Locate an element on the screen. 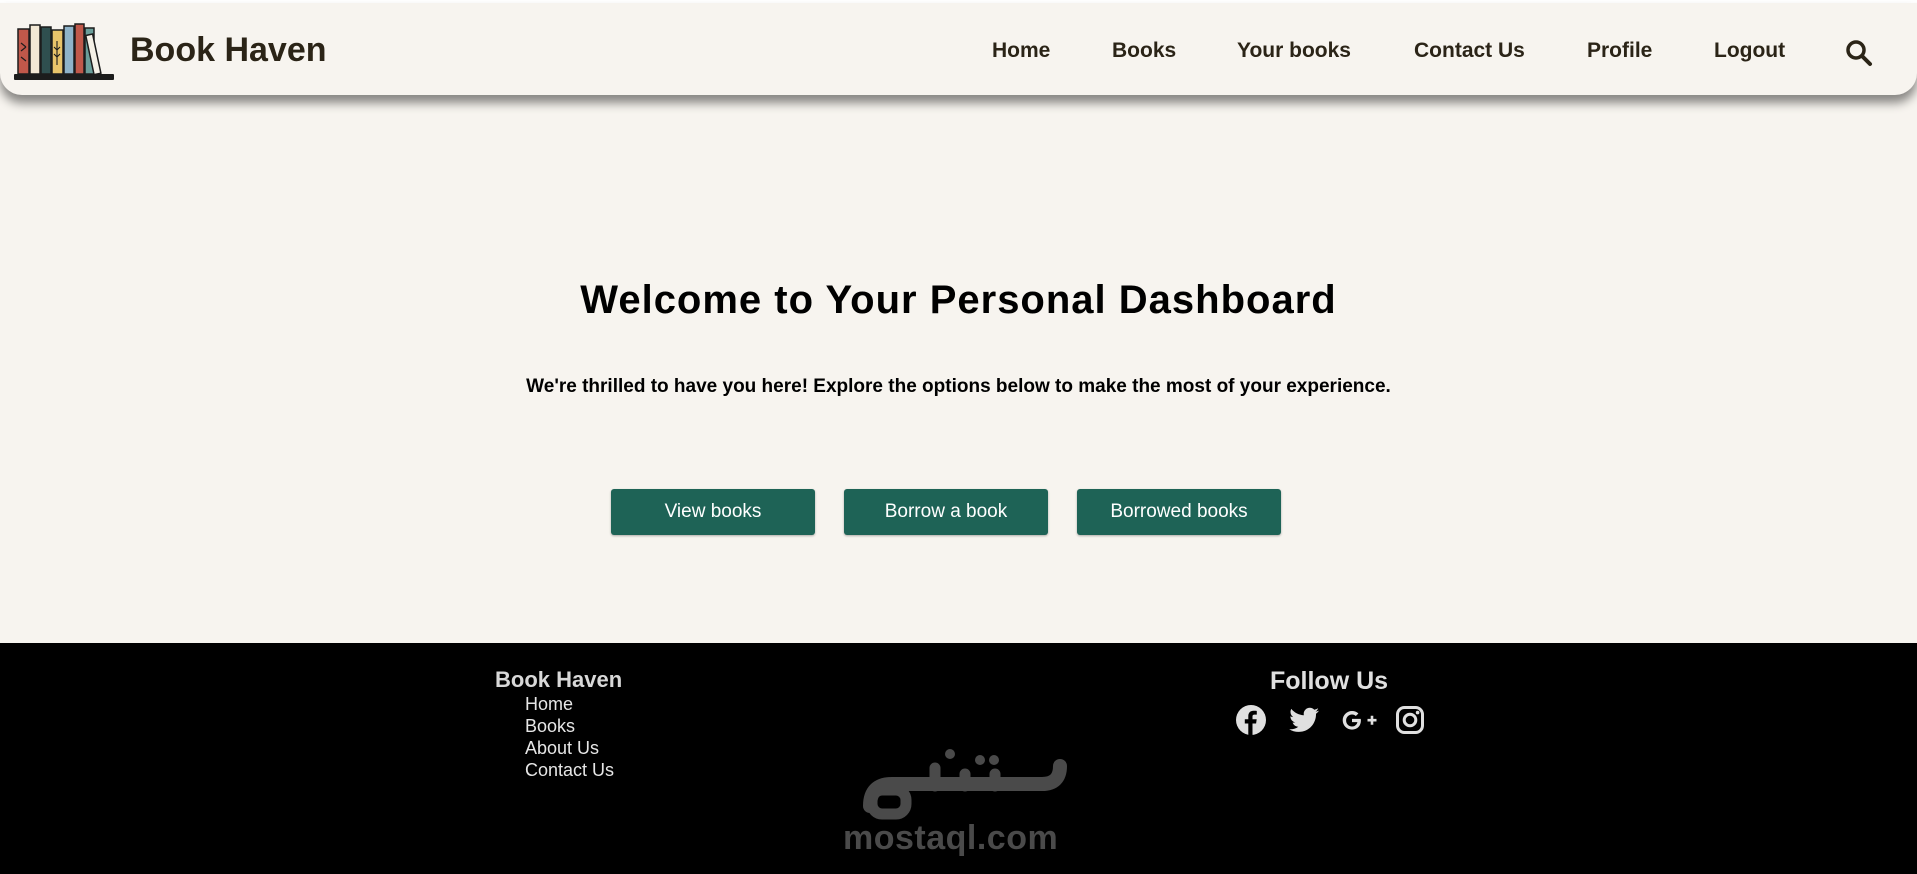  borrowed-books-button: Borrowed books is located at coordinates (1179, 512).